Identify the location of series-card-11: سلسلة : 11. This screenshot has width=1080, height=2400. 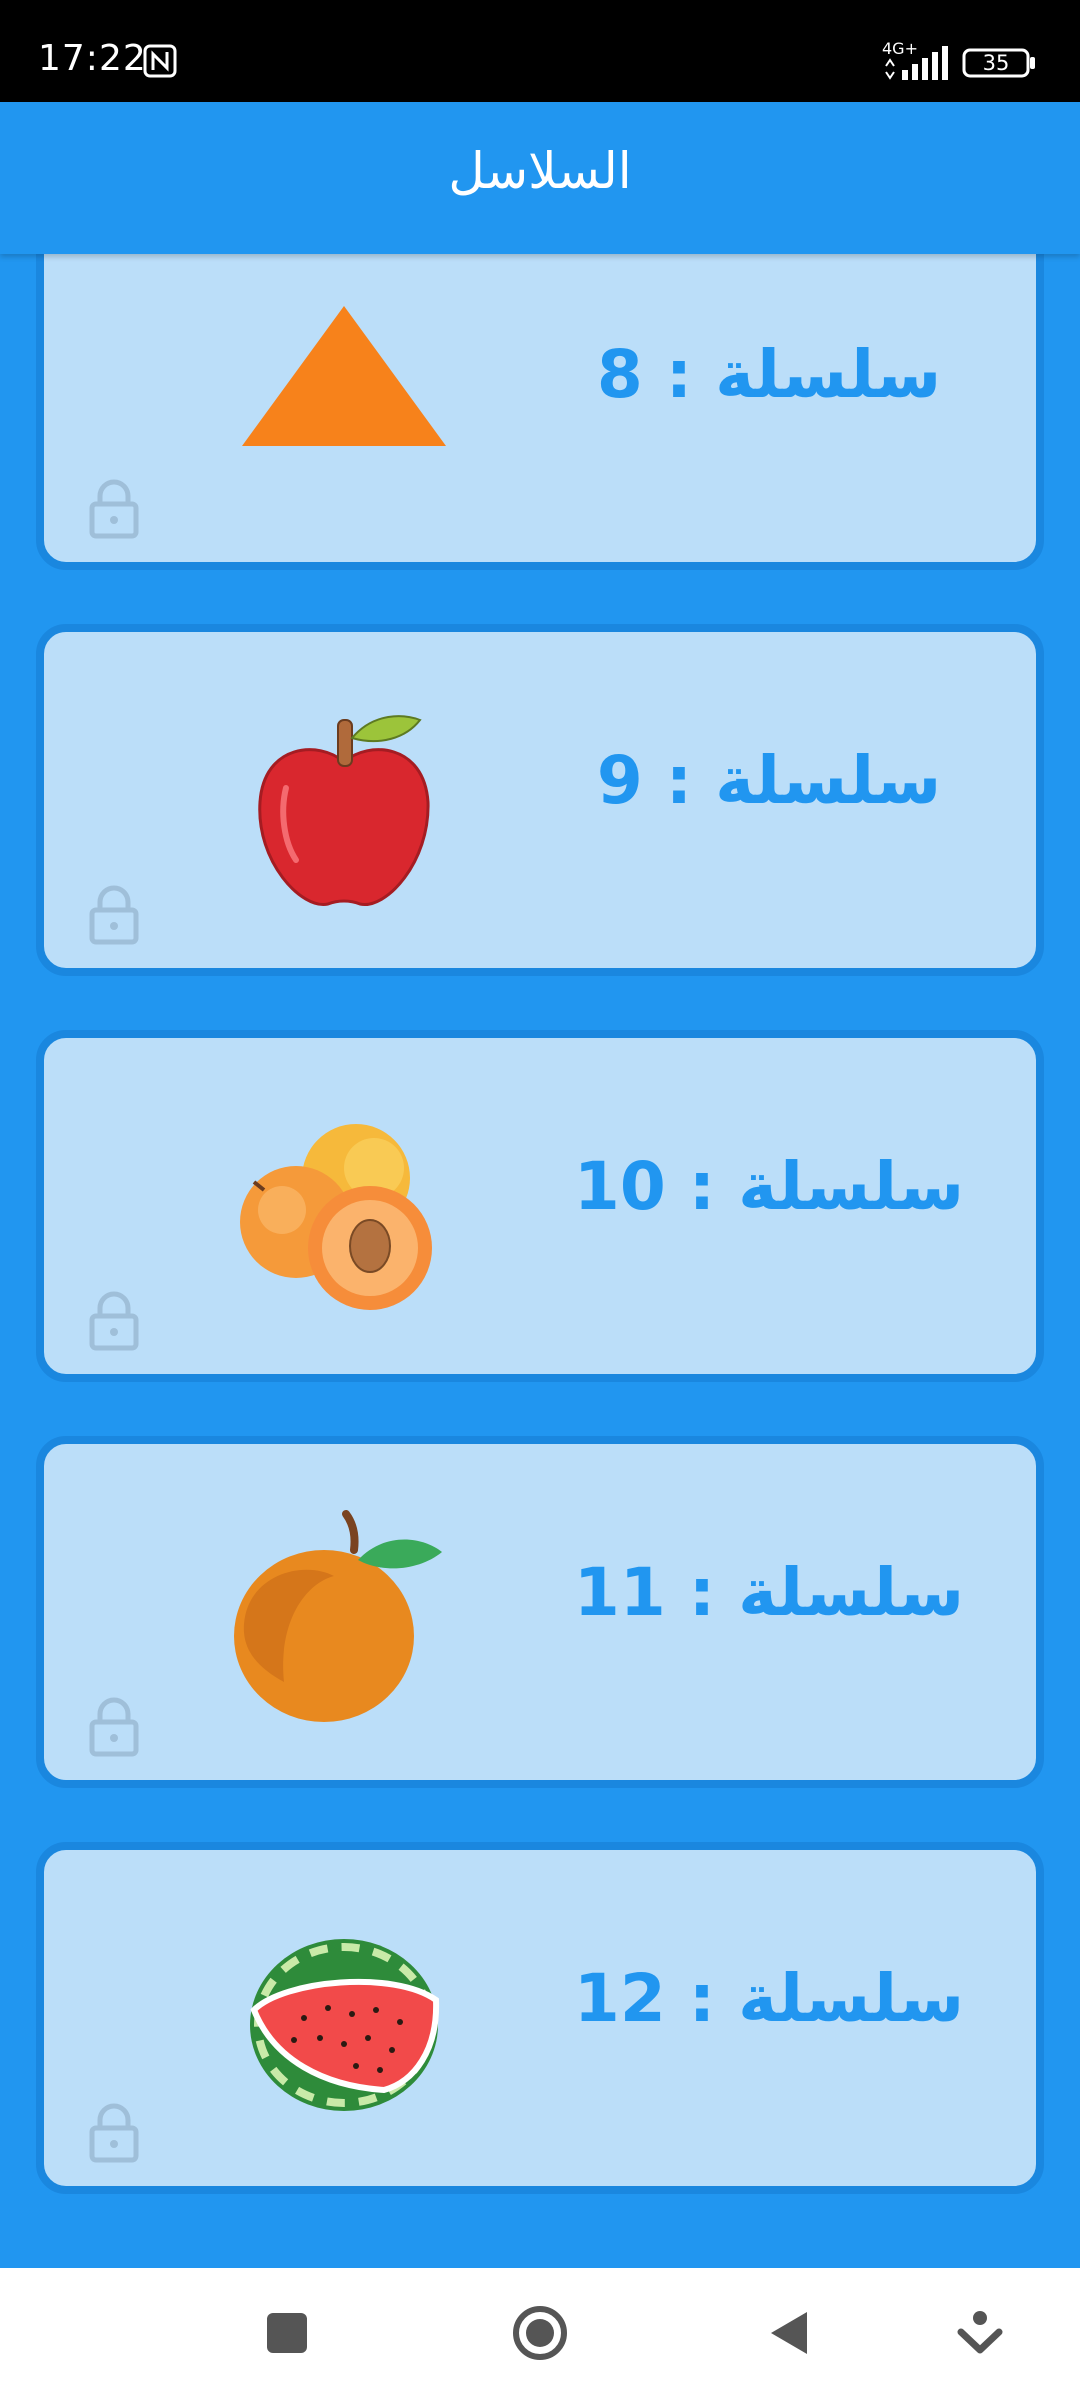
(540, 1612).